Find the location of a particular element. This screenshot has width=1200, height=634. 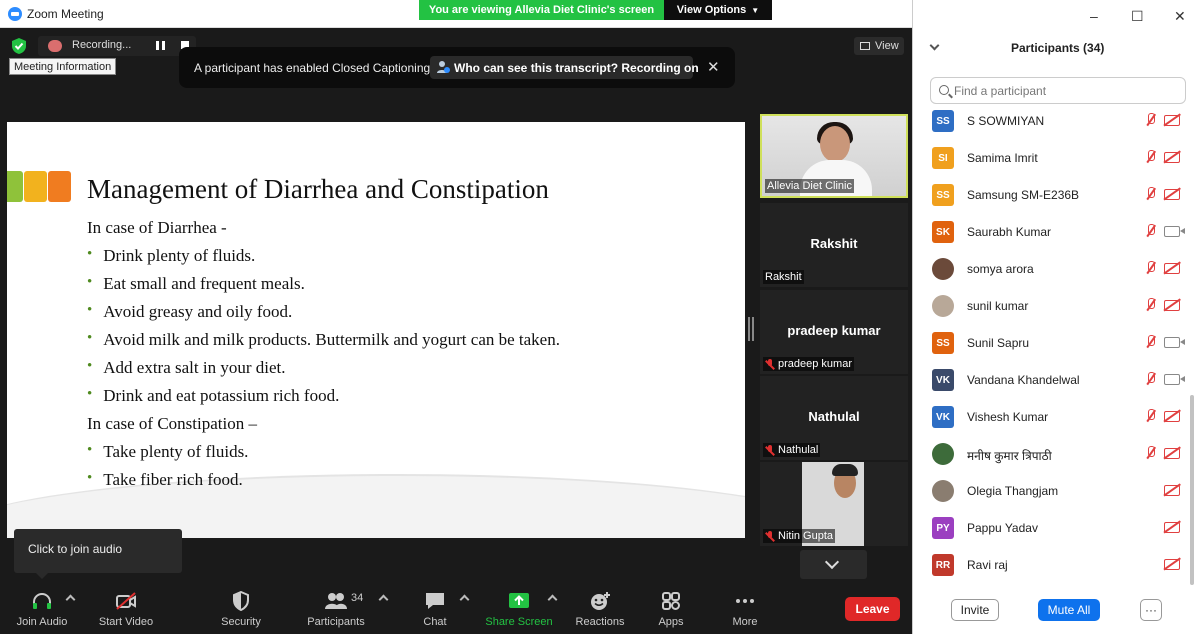

tile-name: Nathulal is located at coordinates (834, 416).